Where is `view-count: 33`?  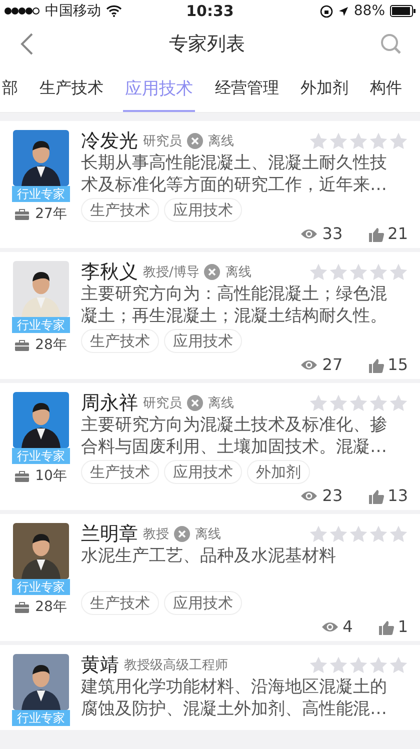
view-count: 33 is located at coordinates (332, 234).